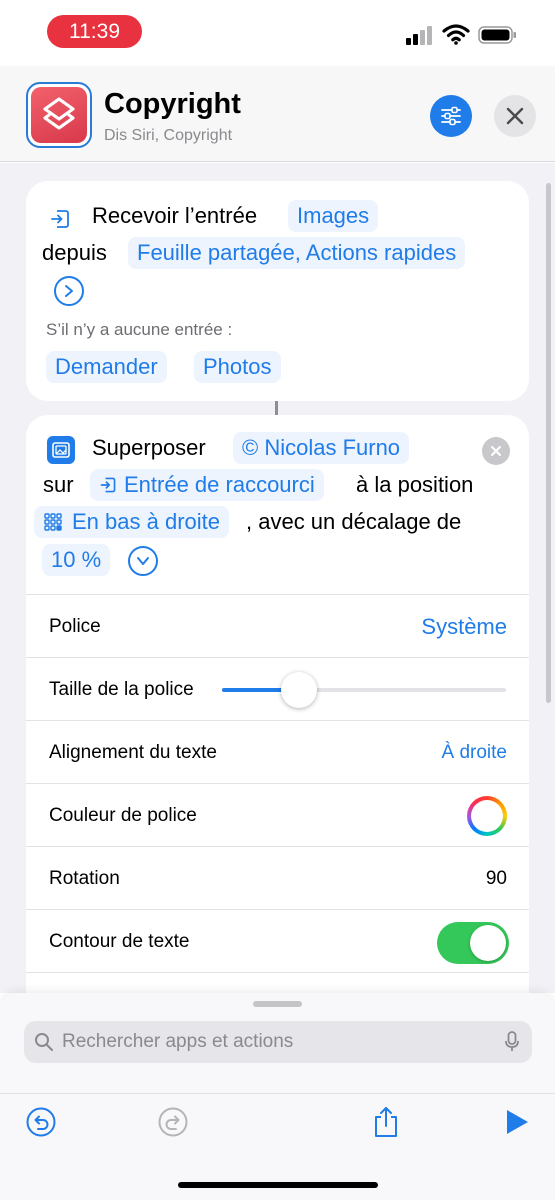 This screenshot has height=1200, width=555. What do you see at coordinates (61, 450) in the screenshot?
I see `overlay-image-icon` at bounding box center [61, 450].